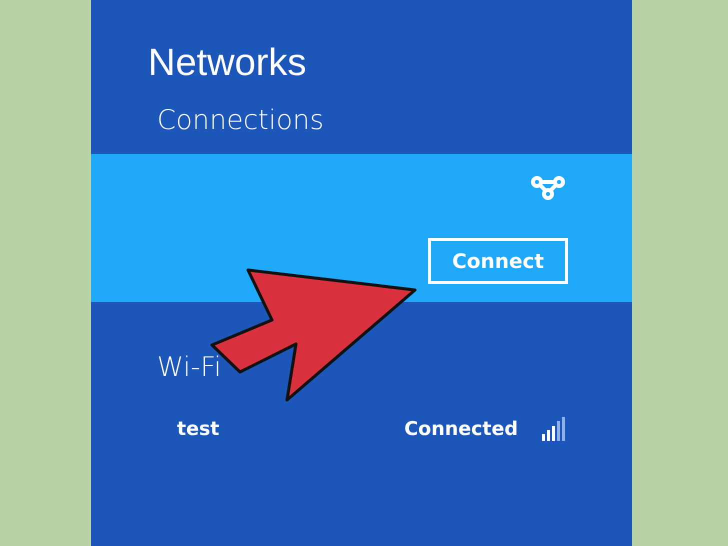  What do you see at coordinates (189, 367) in the screenshot?
I see `section-heading: Wi-Fi` at bounding box center [189, 367].